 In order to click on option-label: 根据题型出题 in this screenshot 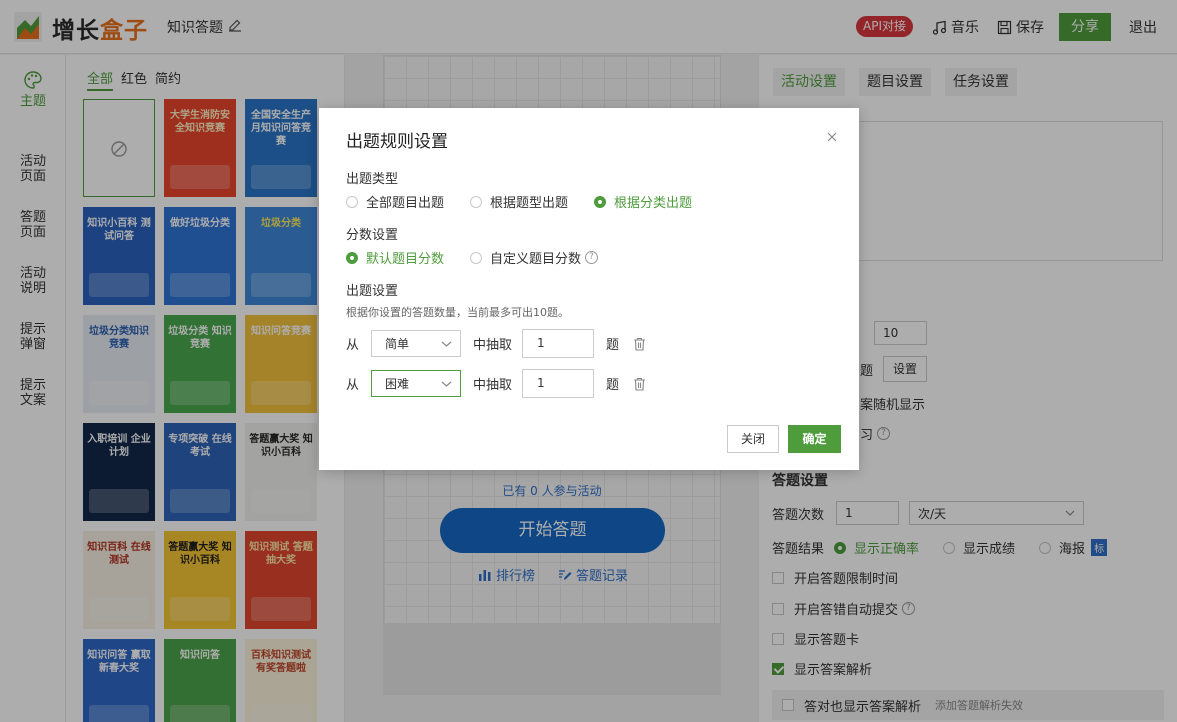, I will do `click(529, 203)`.